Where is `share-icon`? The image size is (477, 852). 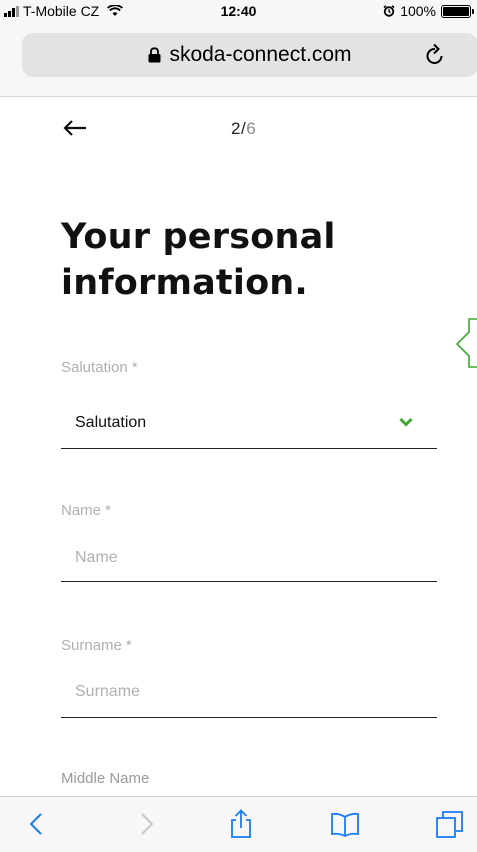 share-icon is located at coordinates (241, 824).